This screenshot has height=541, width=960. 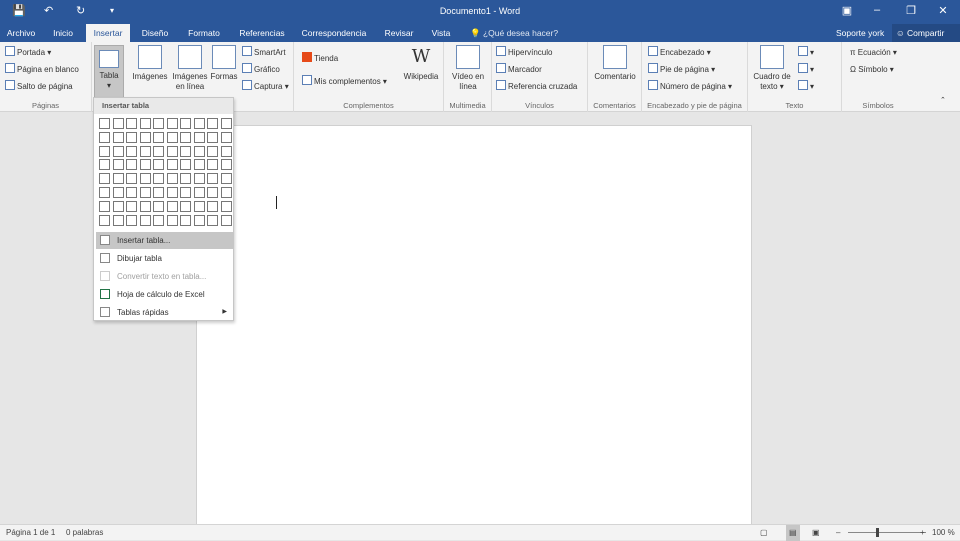 I want to click on cuadro-de-texto-button: Cuadro de texto ▾, so click(x=772, y=68).